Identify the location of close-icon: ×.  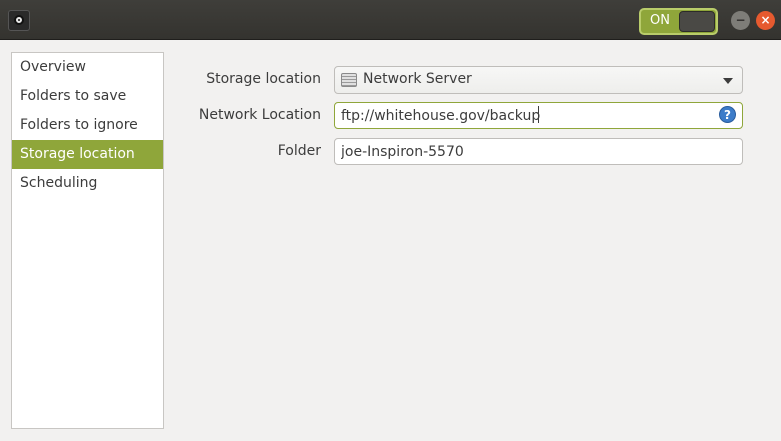
(765, 20).